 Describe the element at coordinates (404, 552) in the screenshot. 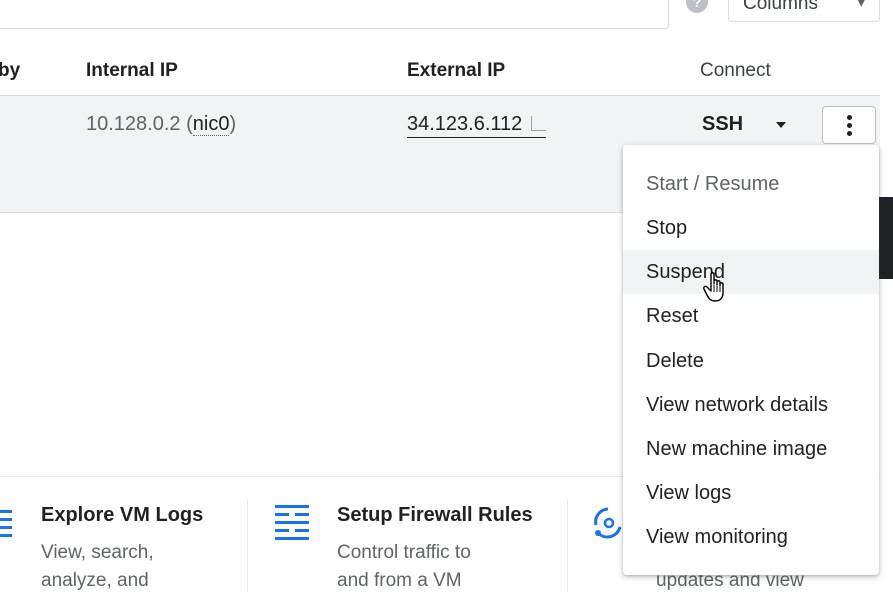

I see `card-desc-line: Control traffic to` at that location.